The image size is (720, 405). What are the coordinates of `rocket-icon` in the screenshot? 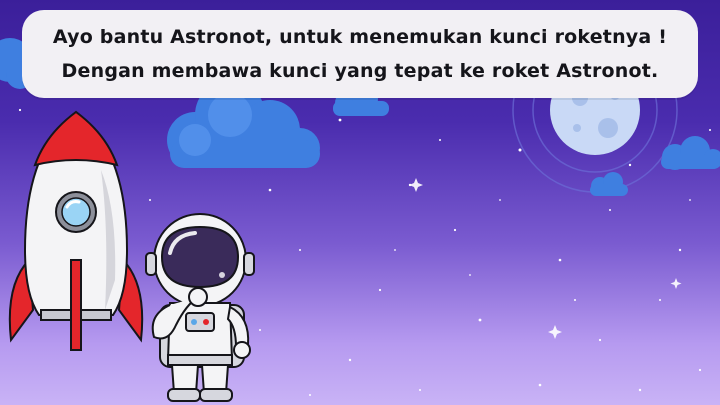 It's located at (77, 232).